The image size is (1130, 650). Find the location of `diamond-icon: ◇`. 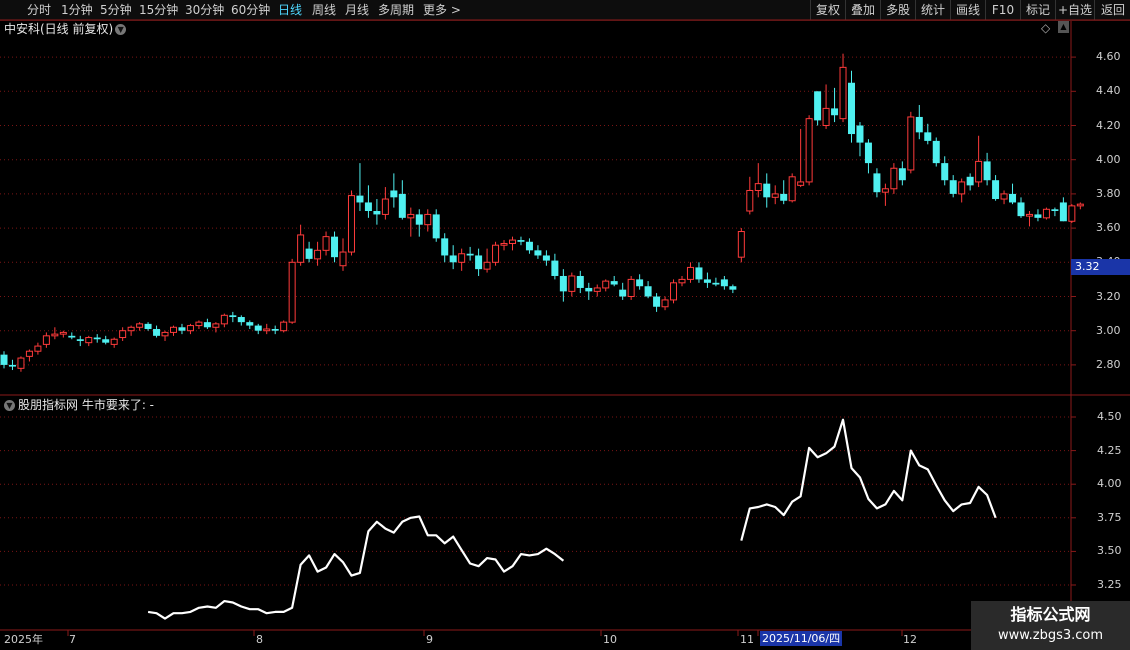

diamond-icon: ◇ is located at coordinates (1045, 28).